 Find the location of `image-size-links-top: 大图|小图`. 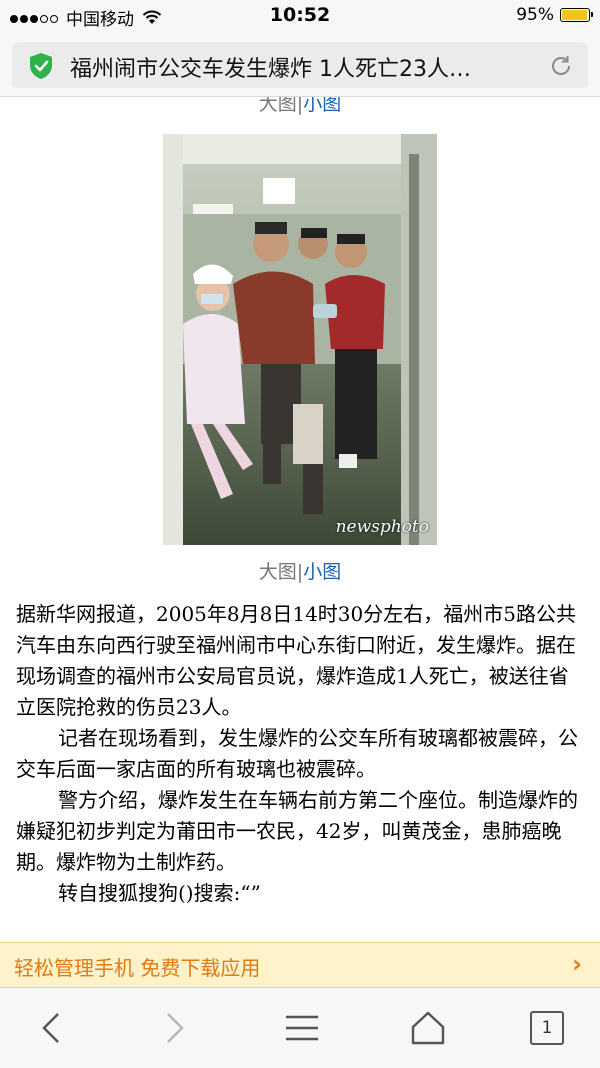

image-size-links-top: 大图|小图 is located at coordinates (300, 106).